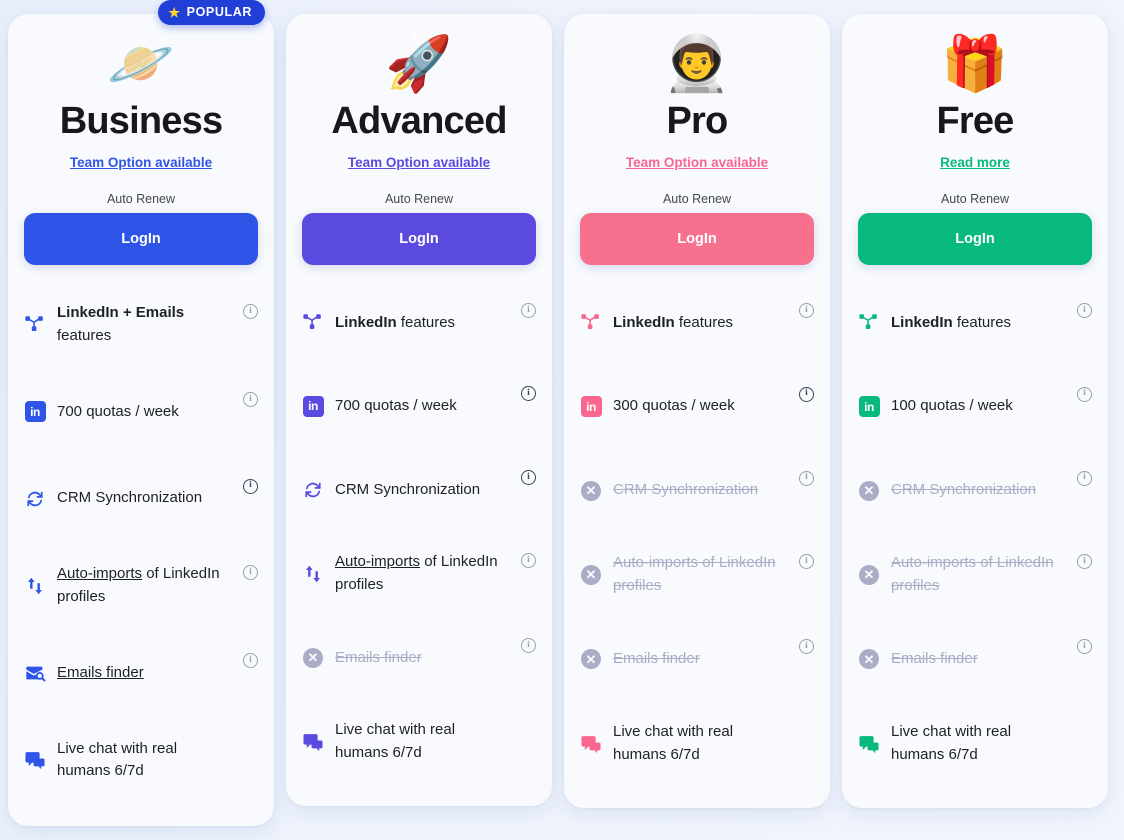 This screenshot has height=840, width=1124. Describe the element at coordinates (975, 121) in the screenshot. I see `plan-name-free: Free` at that location.